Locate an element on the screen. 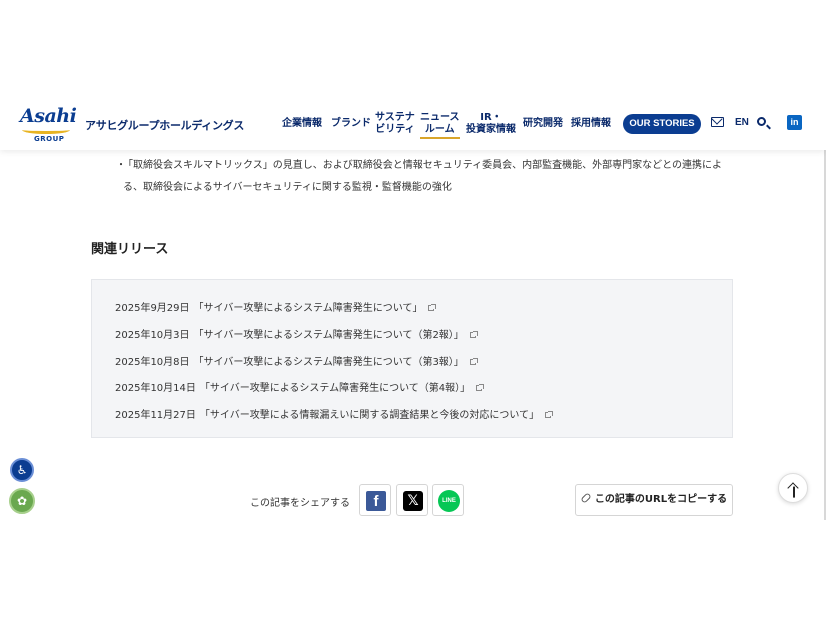 Image resolution: width=826 pixels, height=620 pixels. release-date: 2025年11月27日 is located at coordinates (155, 415).